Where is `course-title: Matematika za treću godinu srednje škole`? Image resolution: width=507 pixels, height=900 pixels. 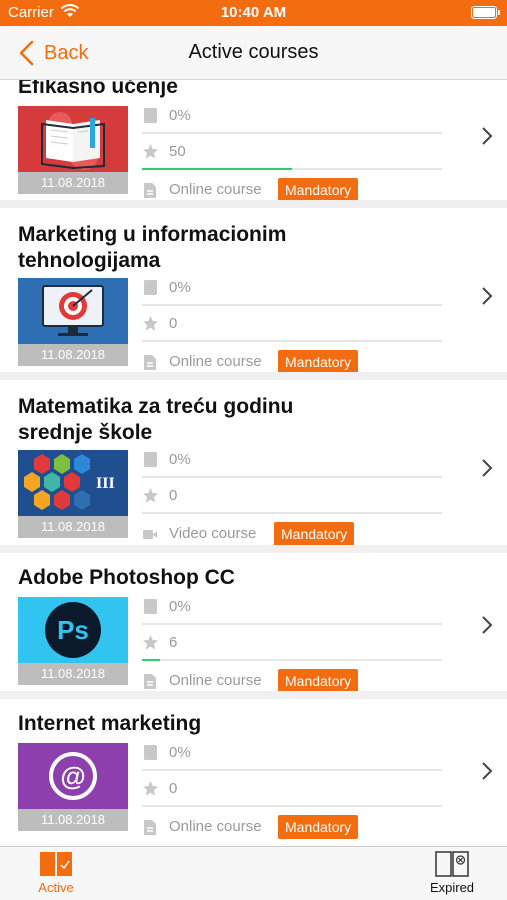 course-title: Matematika za treću godinu srednje škole is located at coordinates (156, 419).